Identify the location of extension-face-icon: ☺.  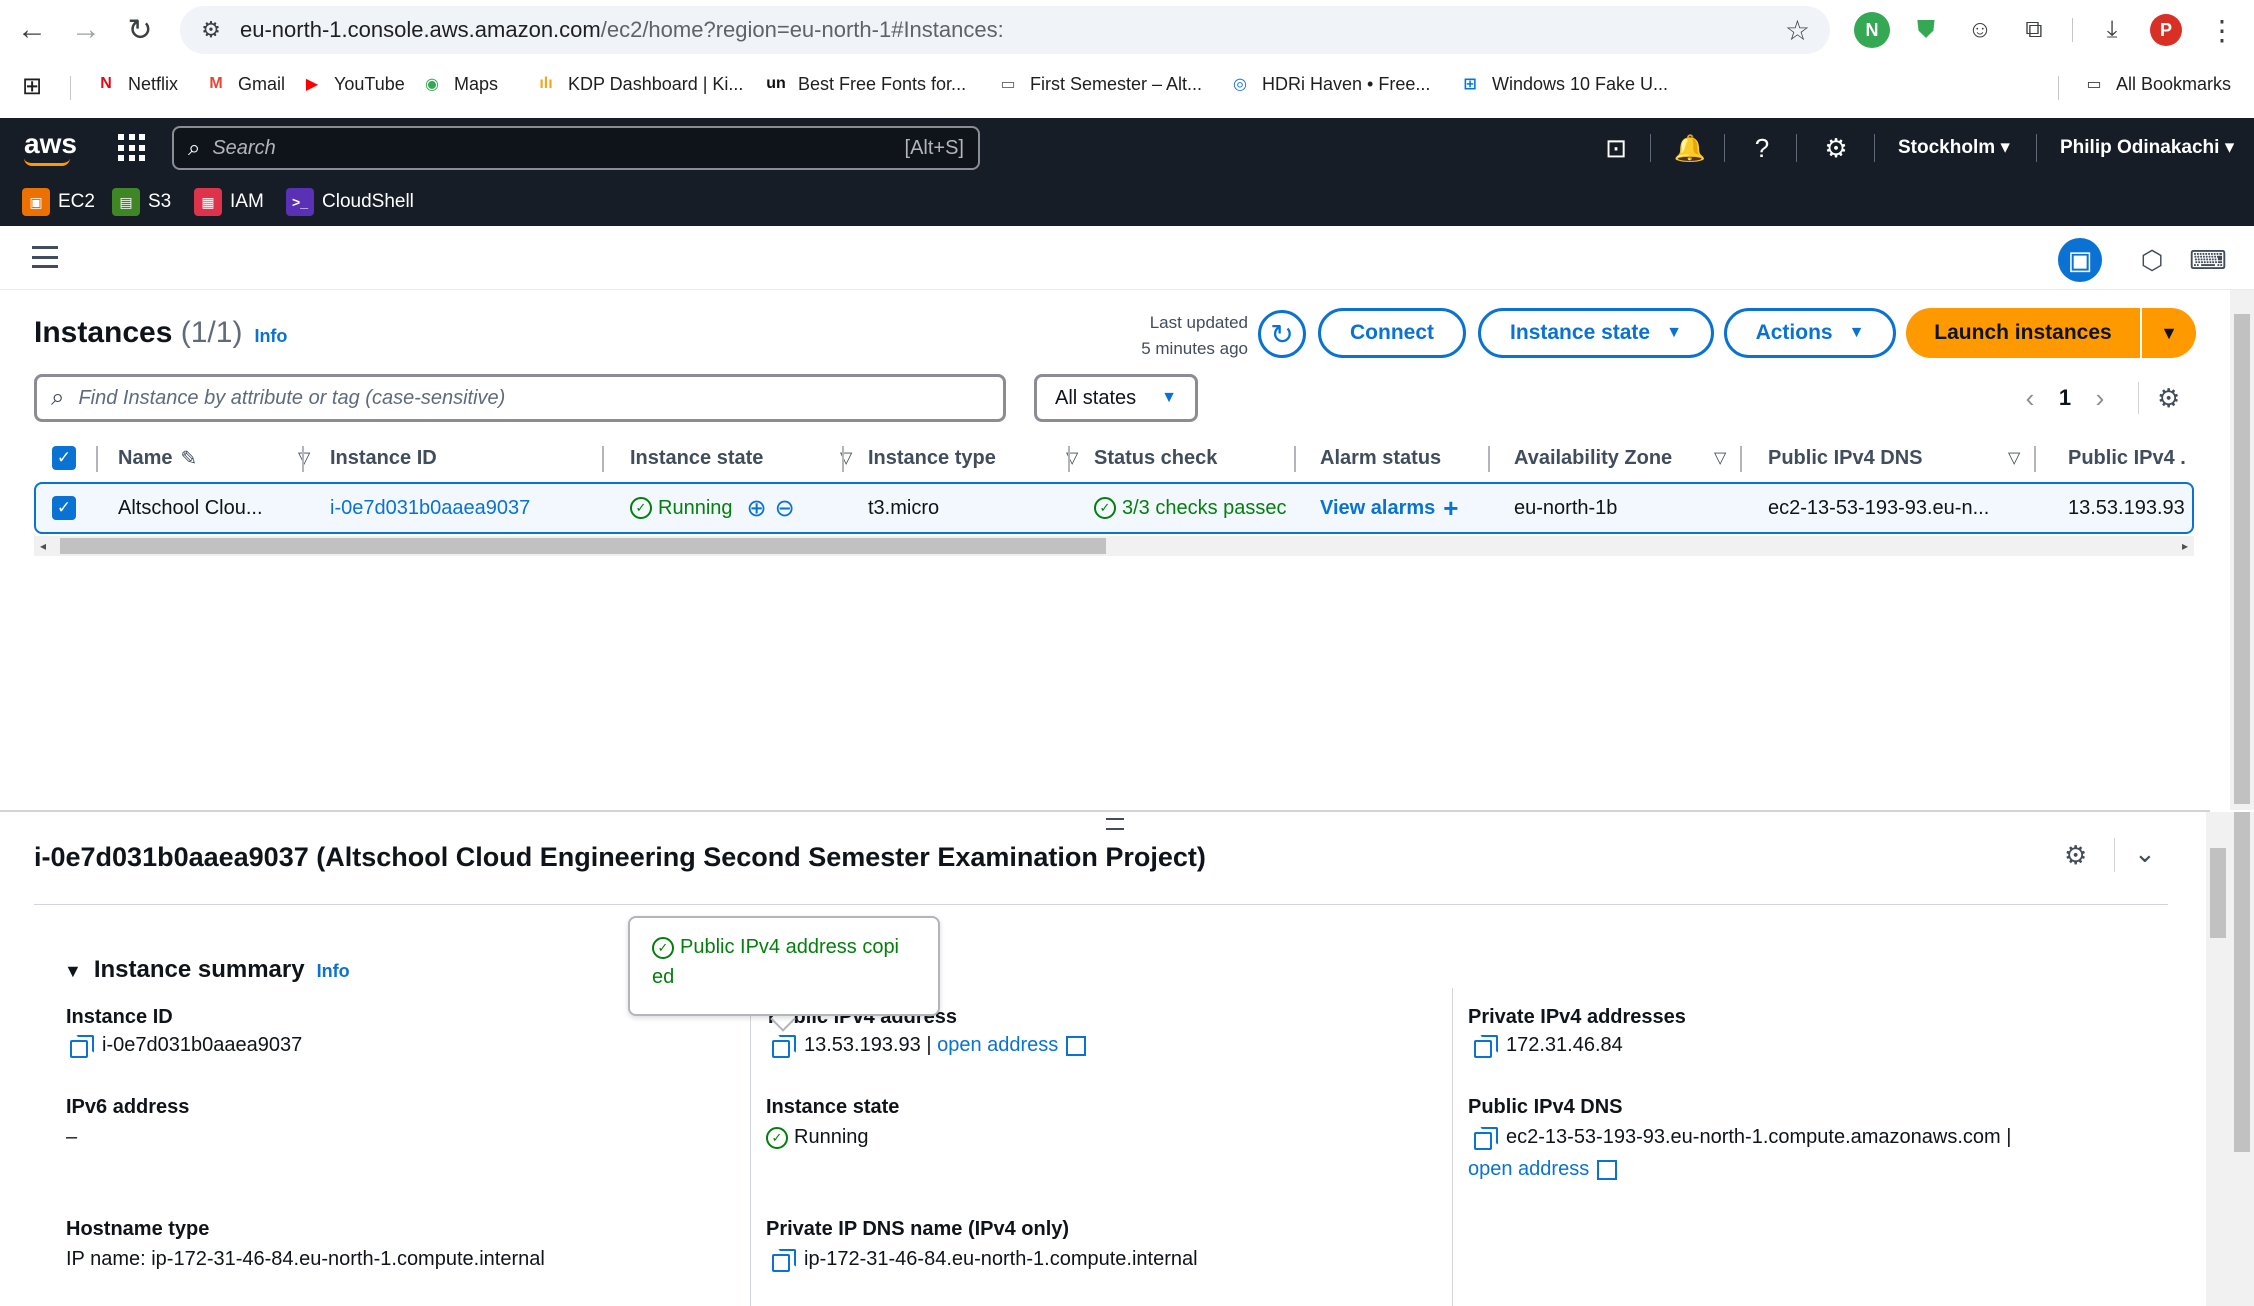
(1980, 30).